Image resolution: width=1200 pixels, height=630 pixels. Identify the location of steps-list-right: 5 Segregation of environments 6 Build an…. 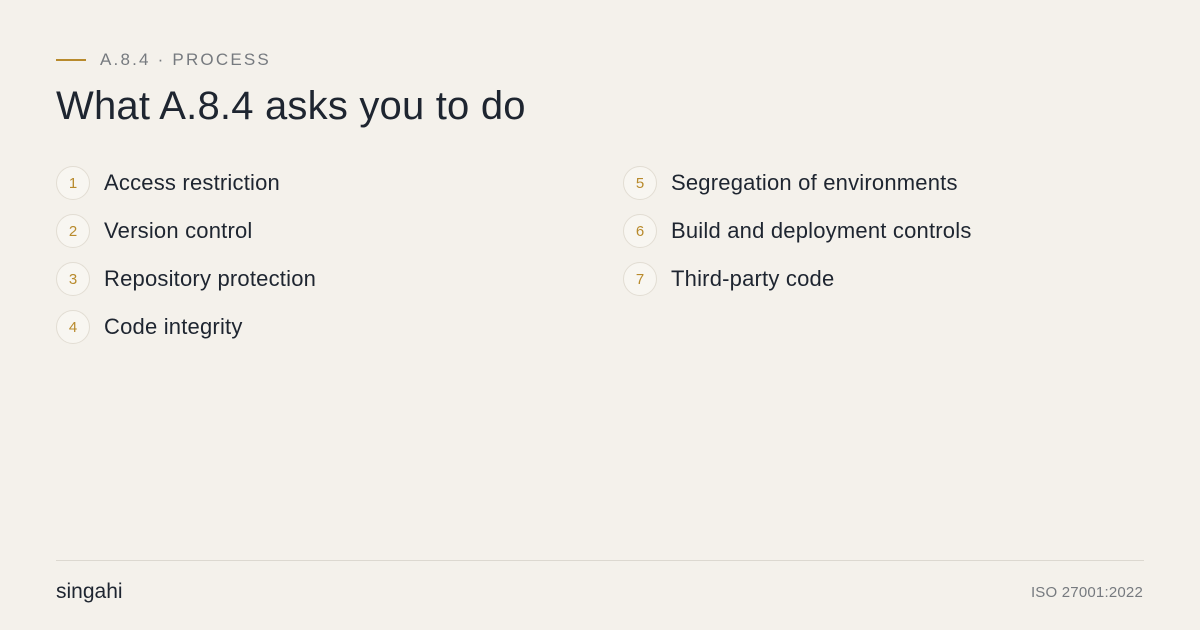
(883, 238).